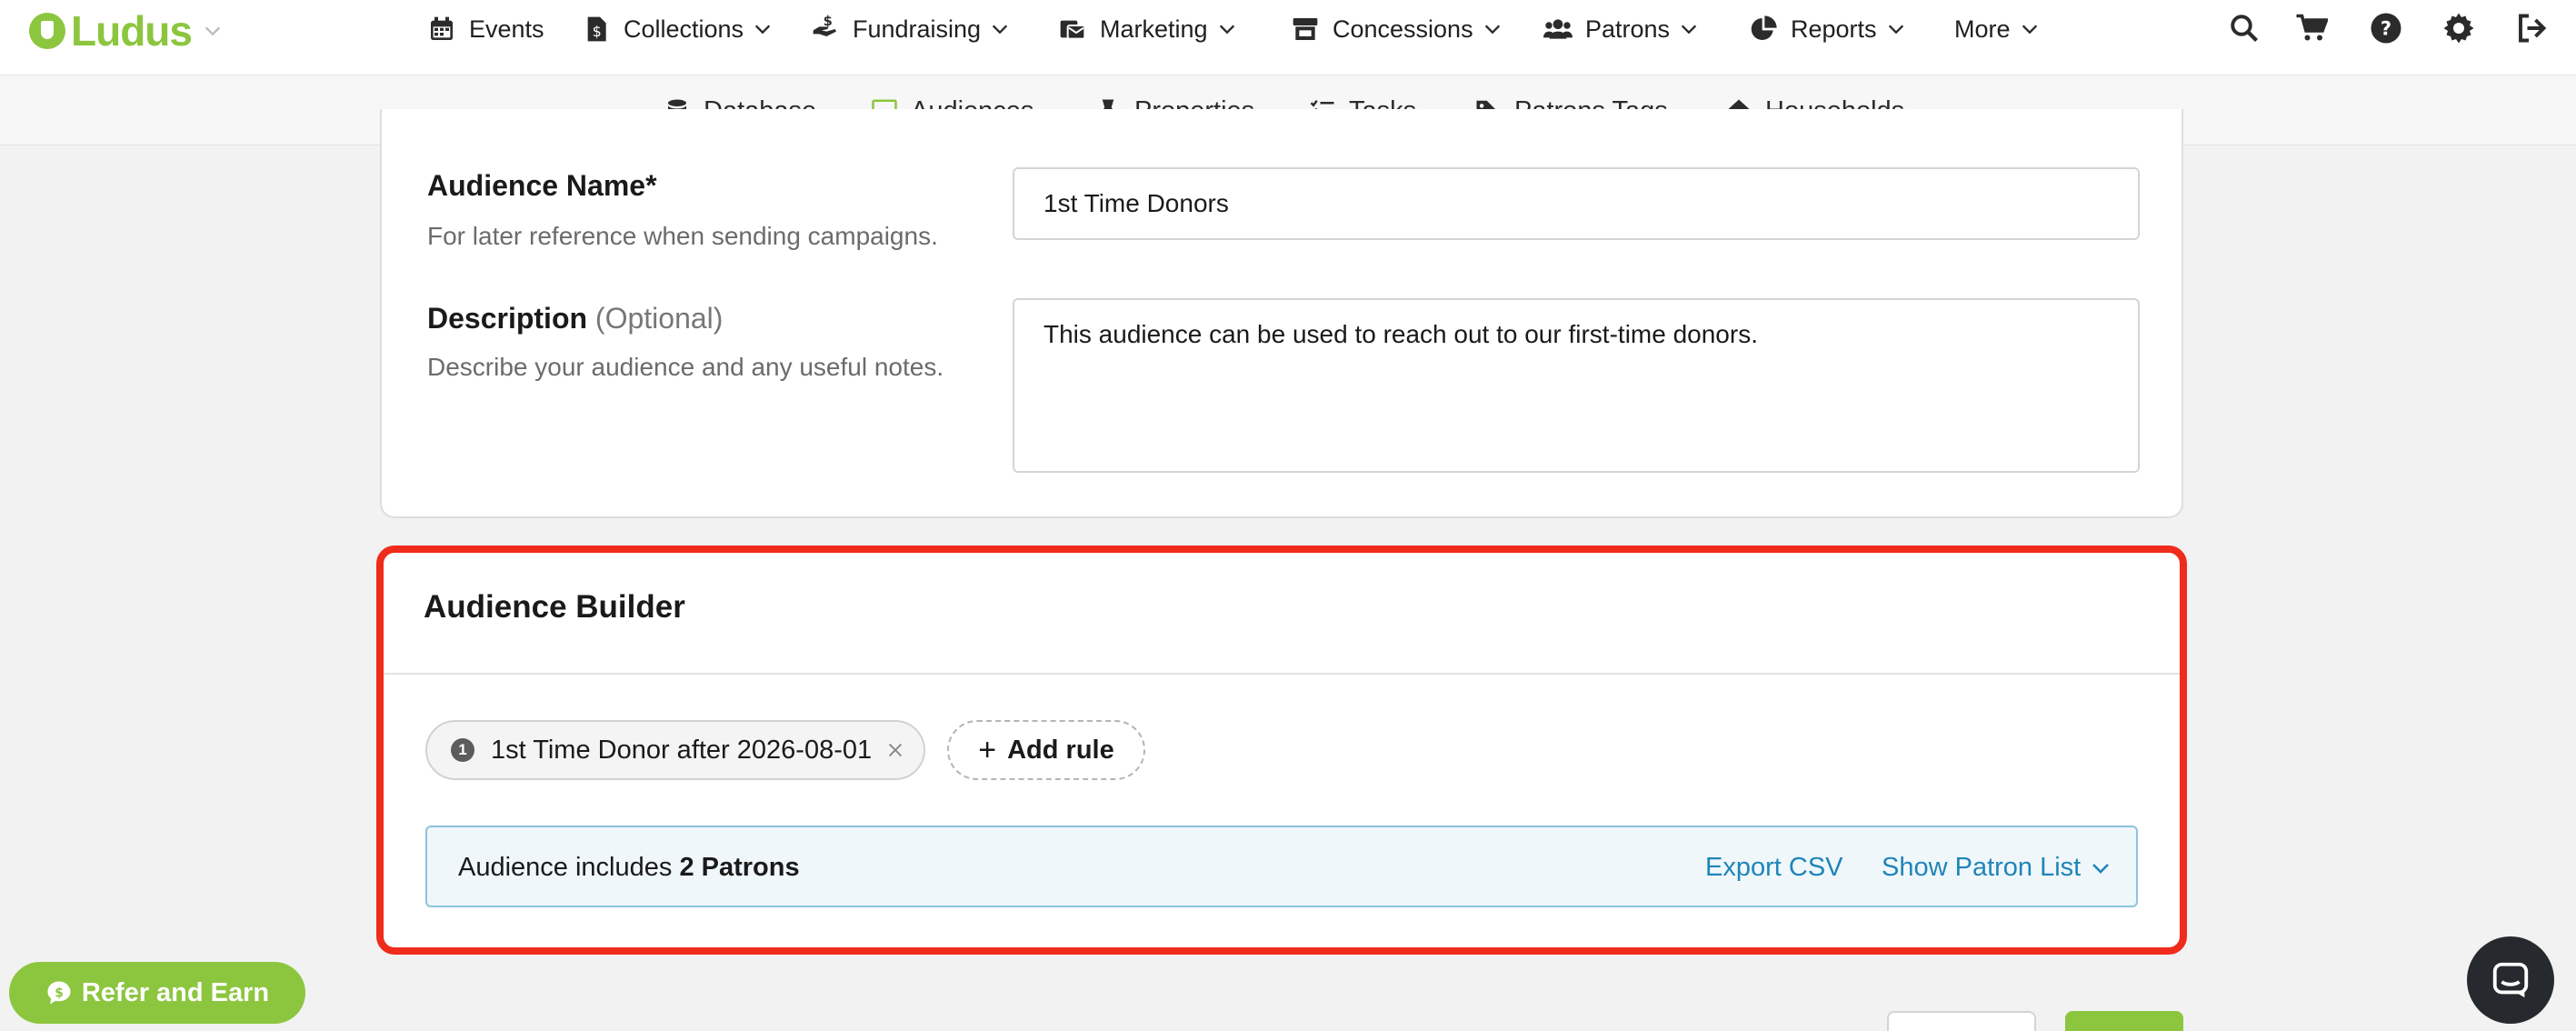 Image resolution: width=2576 pixels, height=1031 pixels. I want to click on chat-launcher-button, so click(2510, 980).